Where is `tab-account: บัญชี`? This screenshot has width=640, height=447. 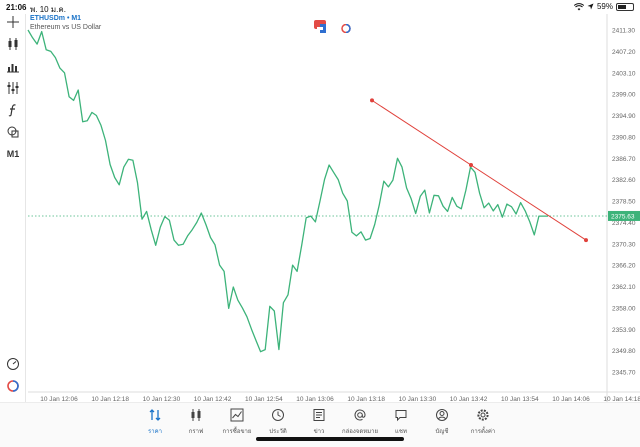
tab-account: บัญชี is located at coordinates (442, 422).